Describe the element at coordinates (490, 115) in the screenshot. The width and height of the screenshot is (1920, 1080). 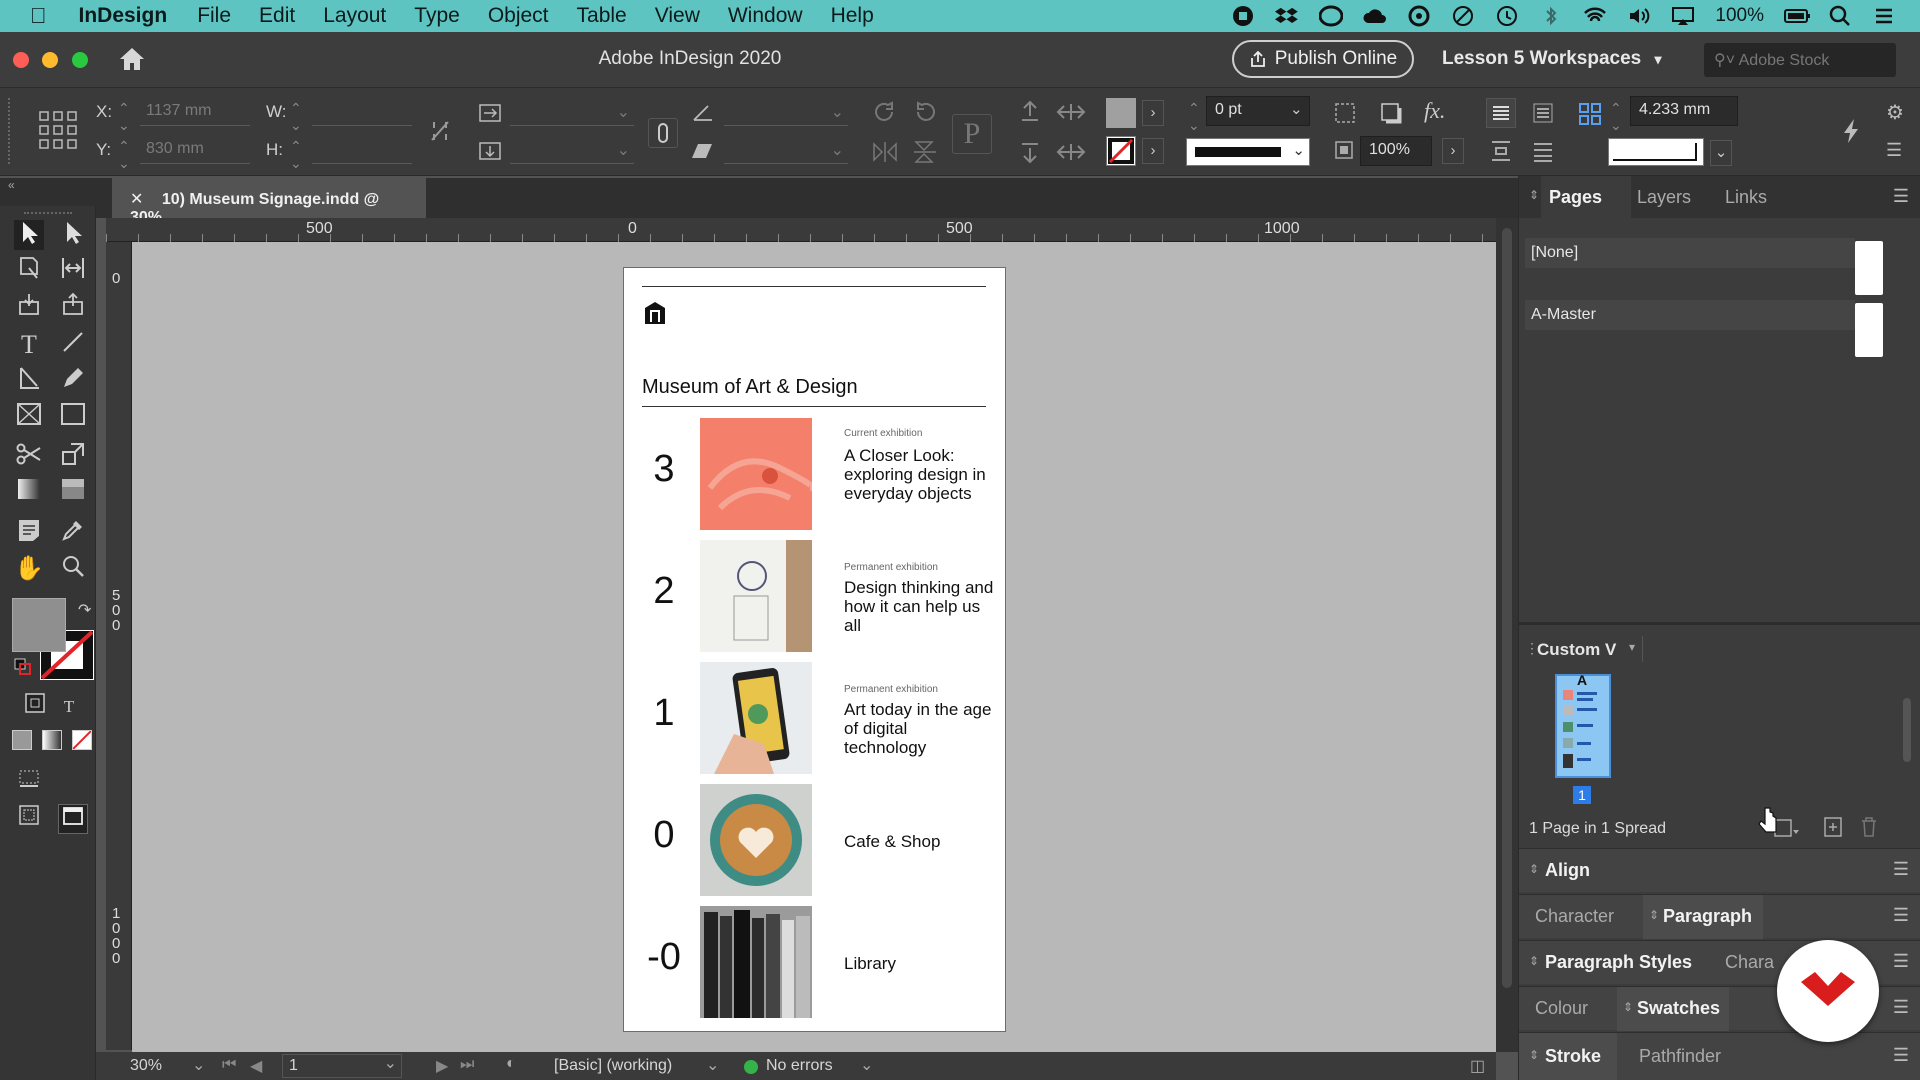
I see `scale-x-icon` at that location.